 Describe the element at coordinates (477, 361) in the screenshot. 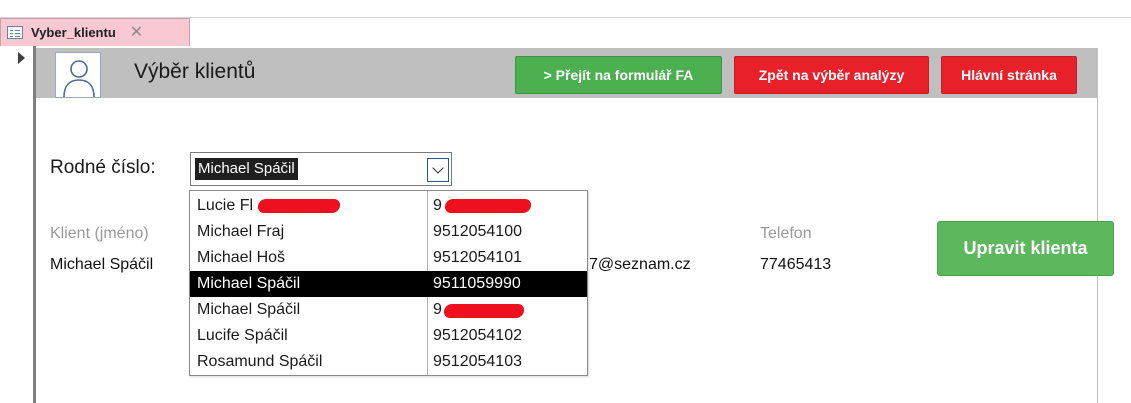

I see `row-rodne-cislo: 9512054103` at that location.